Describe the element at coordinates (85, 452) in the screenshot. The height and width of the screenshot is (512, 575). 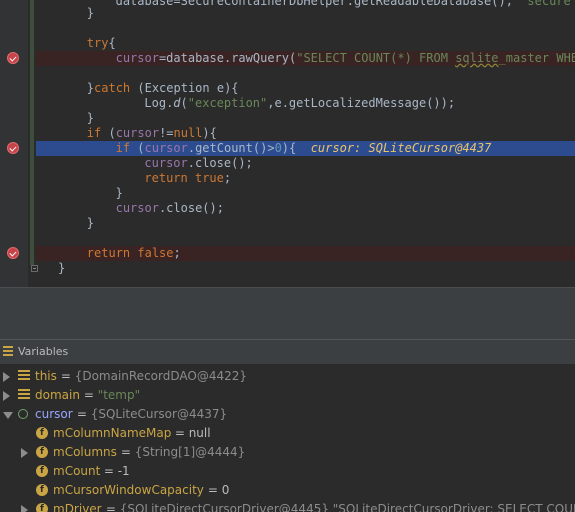
I see `variable-name: mColumns` at that location.